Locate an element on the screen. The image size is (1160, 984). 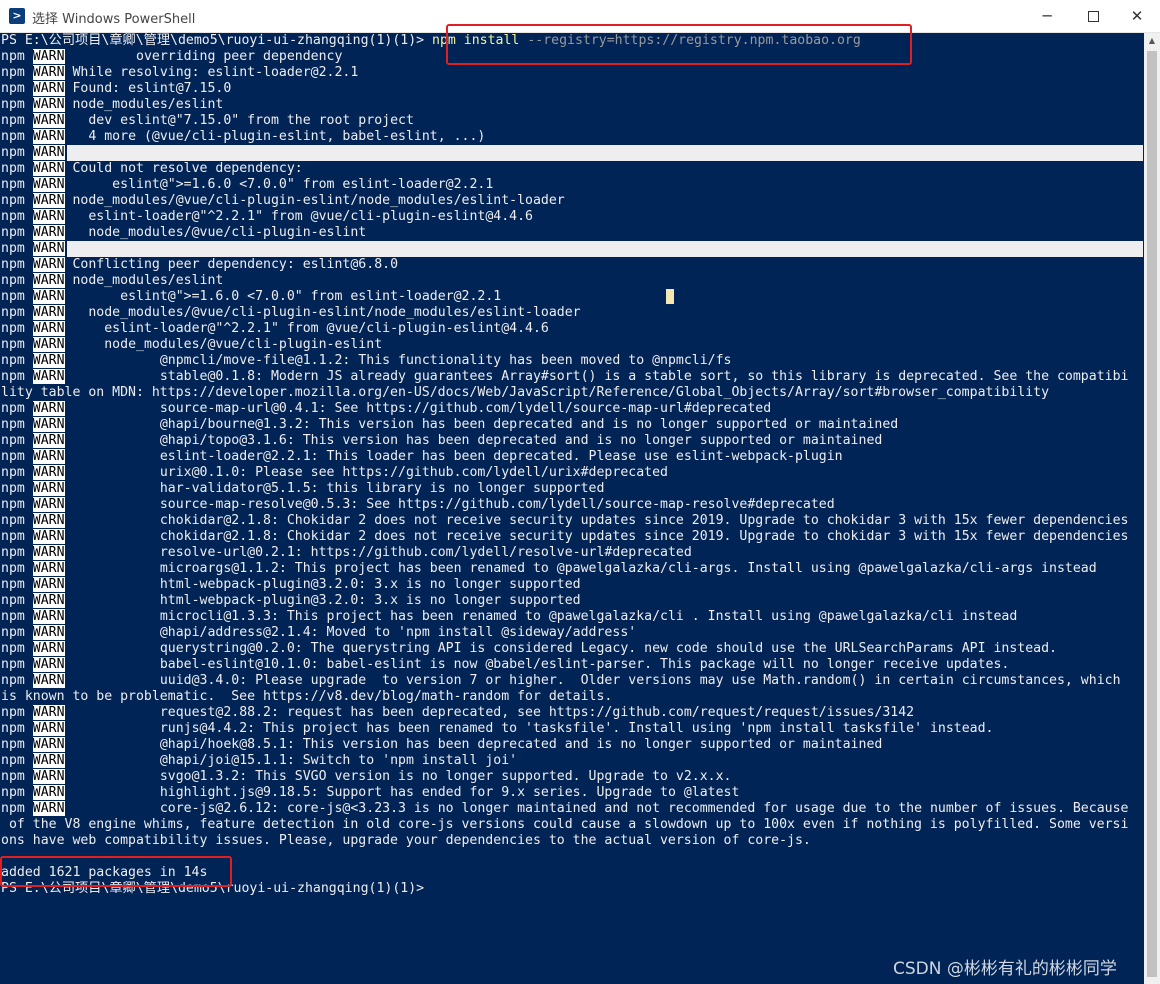
close-button: ✕ is located at coordinates (1137, 16).